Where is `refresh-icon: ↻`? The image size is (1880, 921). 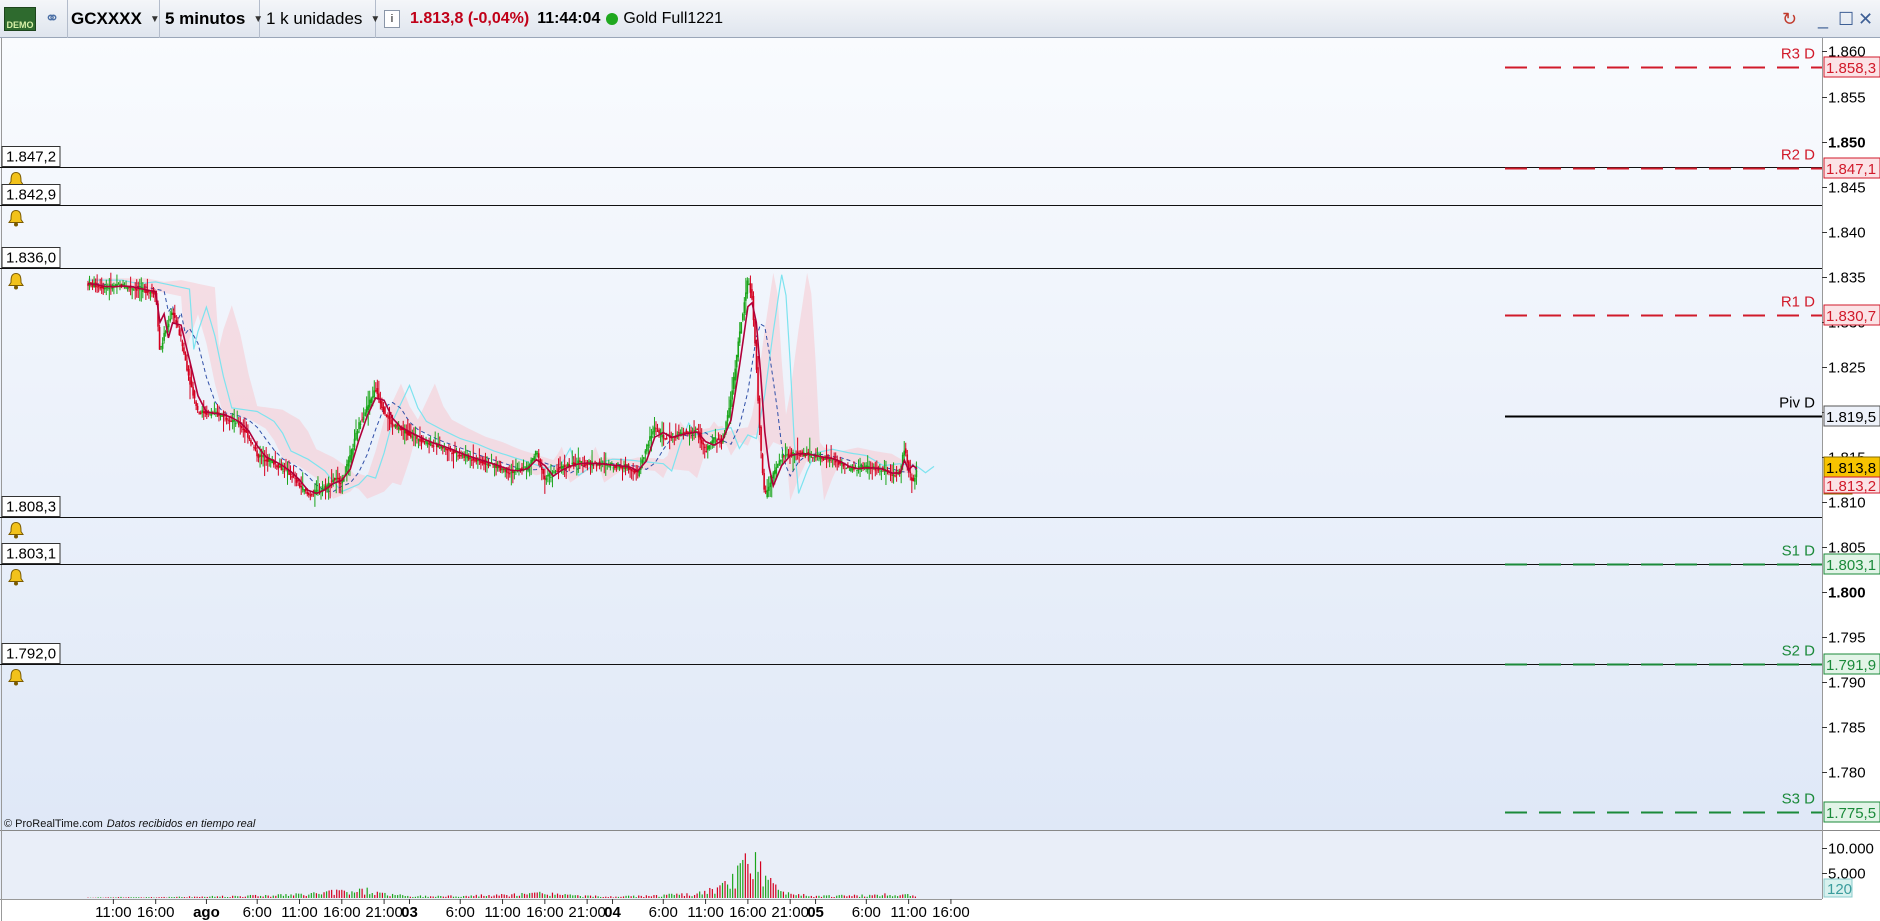 refresh-icon: ↻ is located at coordinates (1789, 19).